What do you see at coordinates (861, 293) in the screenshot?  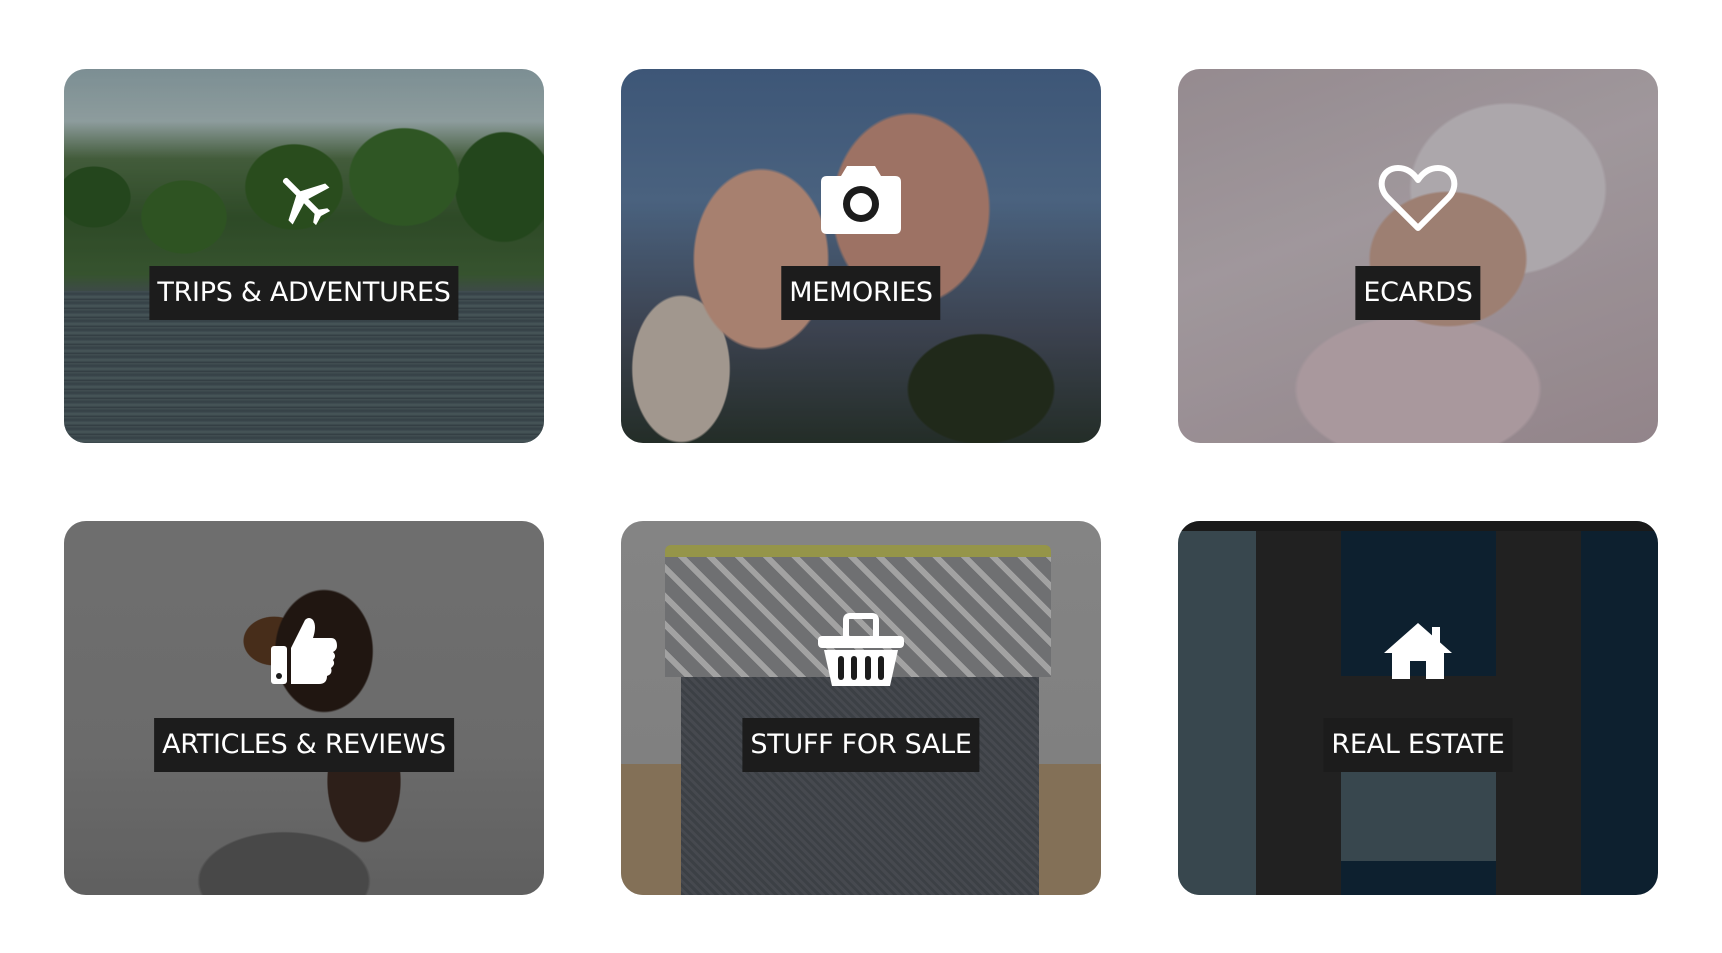 I see `category-label: MEMORIES` at bounding box center [861, 293].